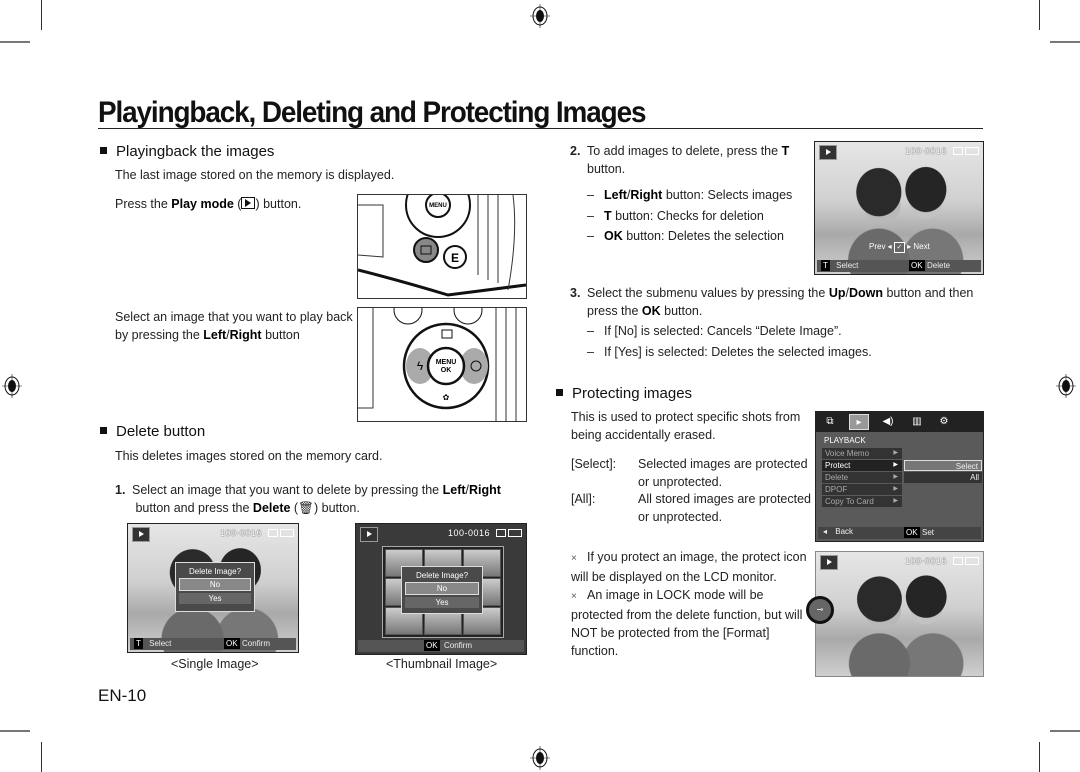  Describe the element at coordinates (899, 422) in the screenshot. I see `menu-tab-bar: ⧉ ▸ ◀) ▥ ⚙` at that location.